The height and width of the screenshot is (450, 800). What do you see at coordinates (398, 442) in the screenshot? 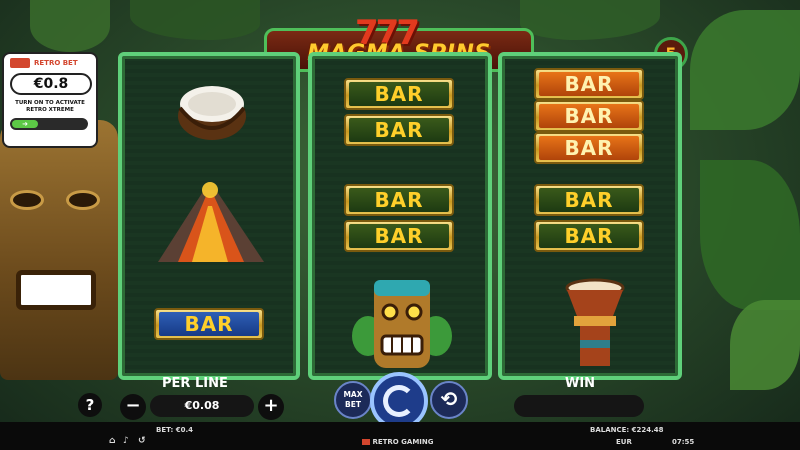
I see `retro-gaming-logo: RETRO GAMING` at bounding box center [398, 442].